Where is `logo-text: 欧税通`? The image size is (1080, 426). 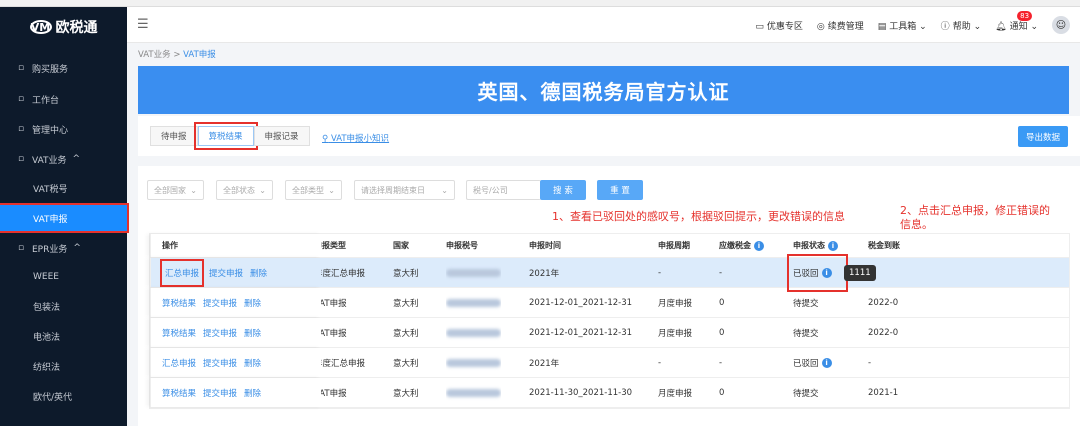 logo-text: 欧税通 is located at coordinates (76, 28).